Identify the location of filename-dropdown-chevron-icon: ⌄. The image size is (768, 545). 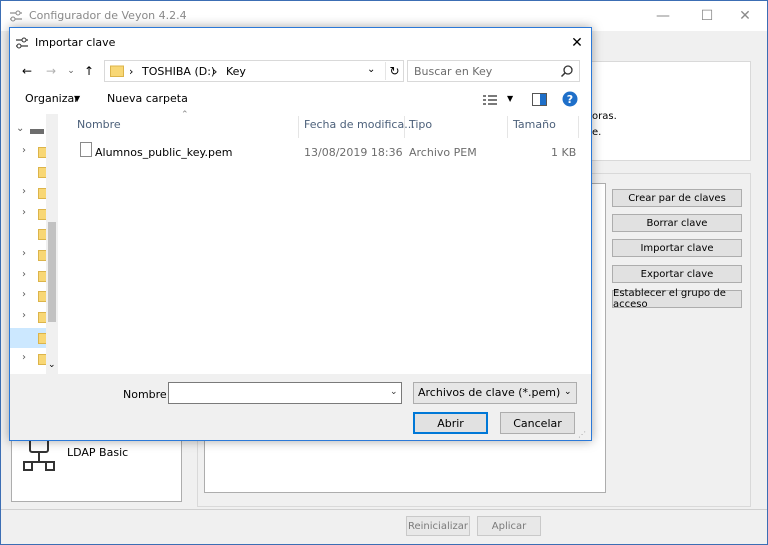
(394, 392).